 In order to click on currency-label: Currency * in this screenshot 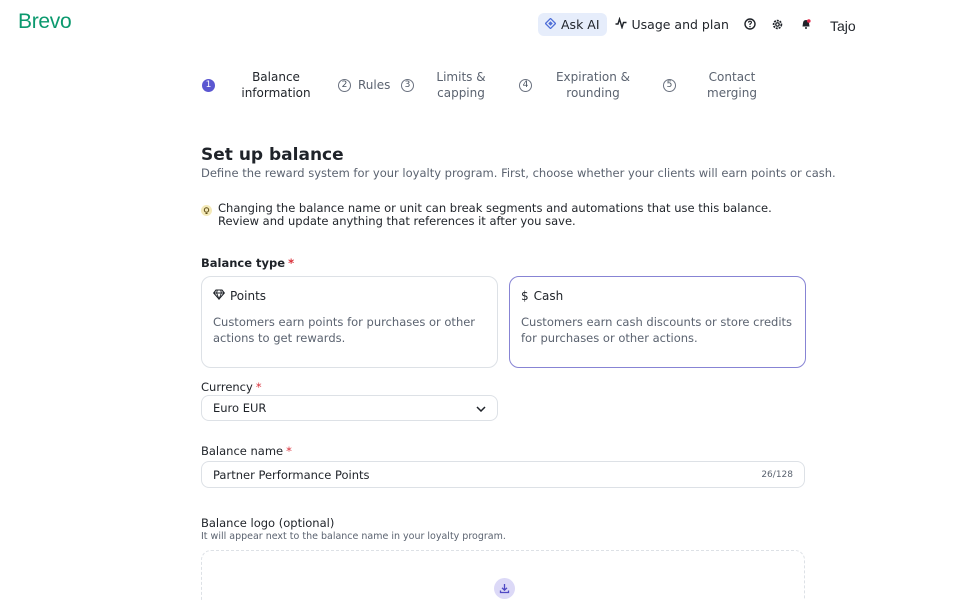, I will do `click(231, 387)`.